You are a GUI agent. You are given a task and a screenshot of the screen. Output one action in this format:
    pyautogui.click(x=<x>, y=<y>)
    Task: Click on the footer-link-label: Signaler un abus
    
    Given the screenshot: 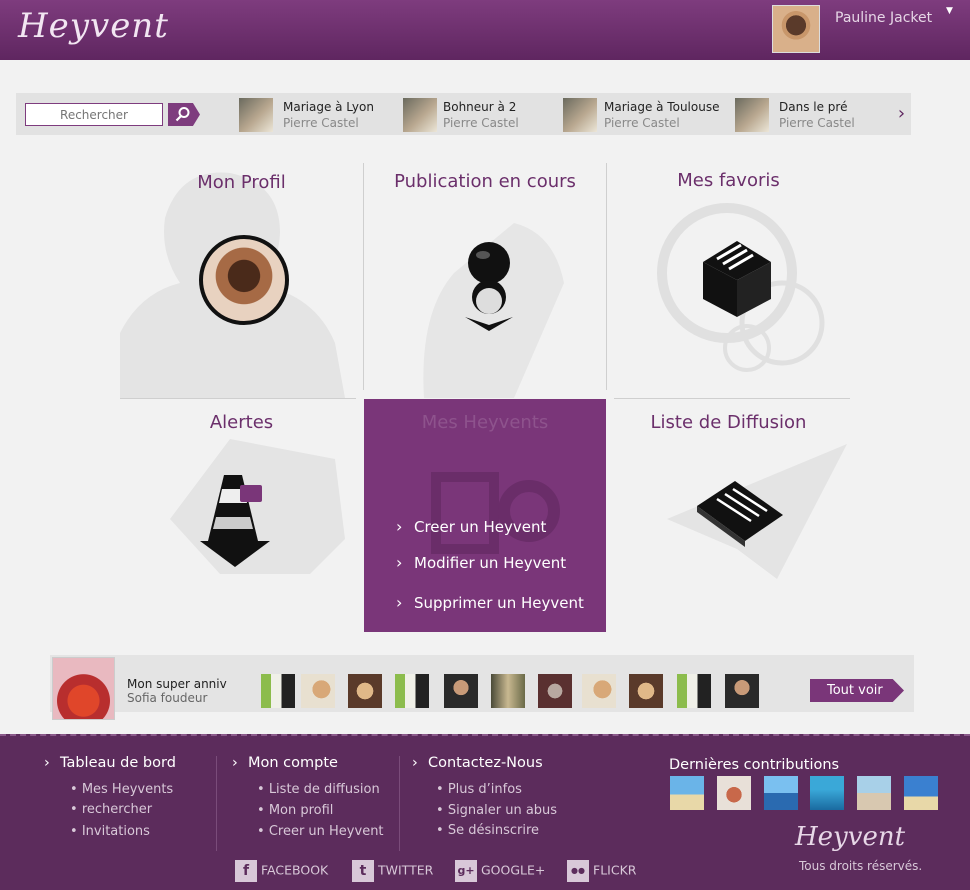 What is the action you would take?
    pyautogui.click(x=502, y=810)
    